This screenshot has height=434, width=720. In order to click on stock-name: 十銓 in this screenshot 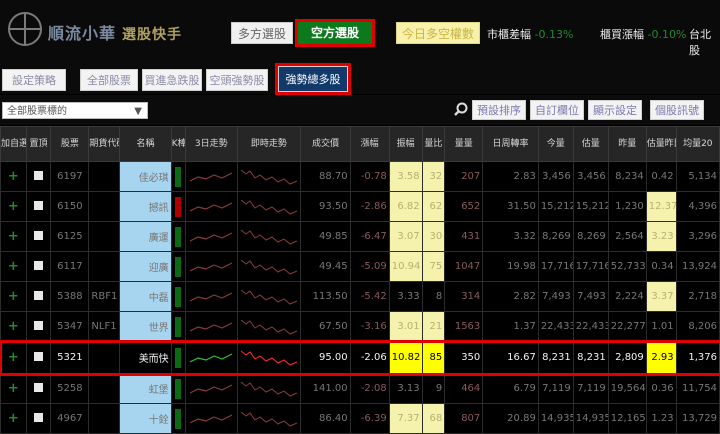, I will do `click(145, 418)`.